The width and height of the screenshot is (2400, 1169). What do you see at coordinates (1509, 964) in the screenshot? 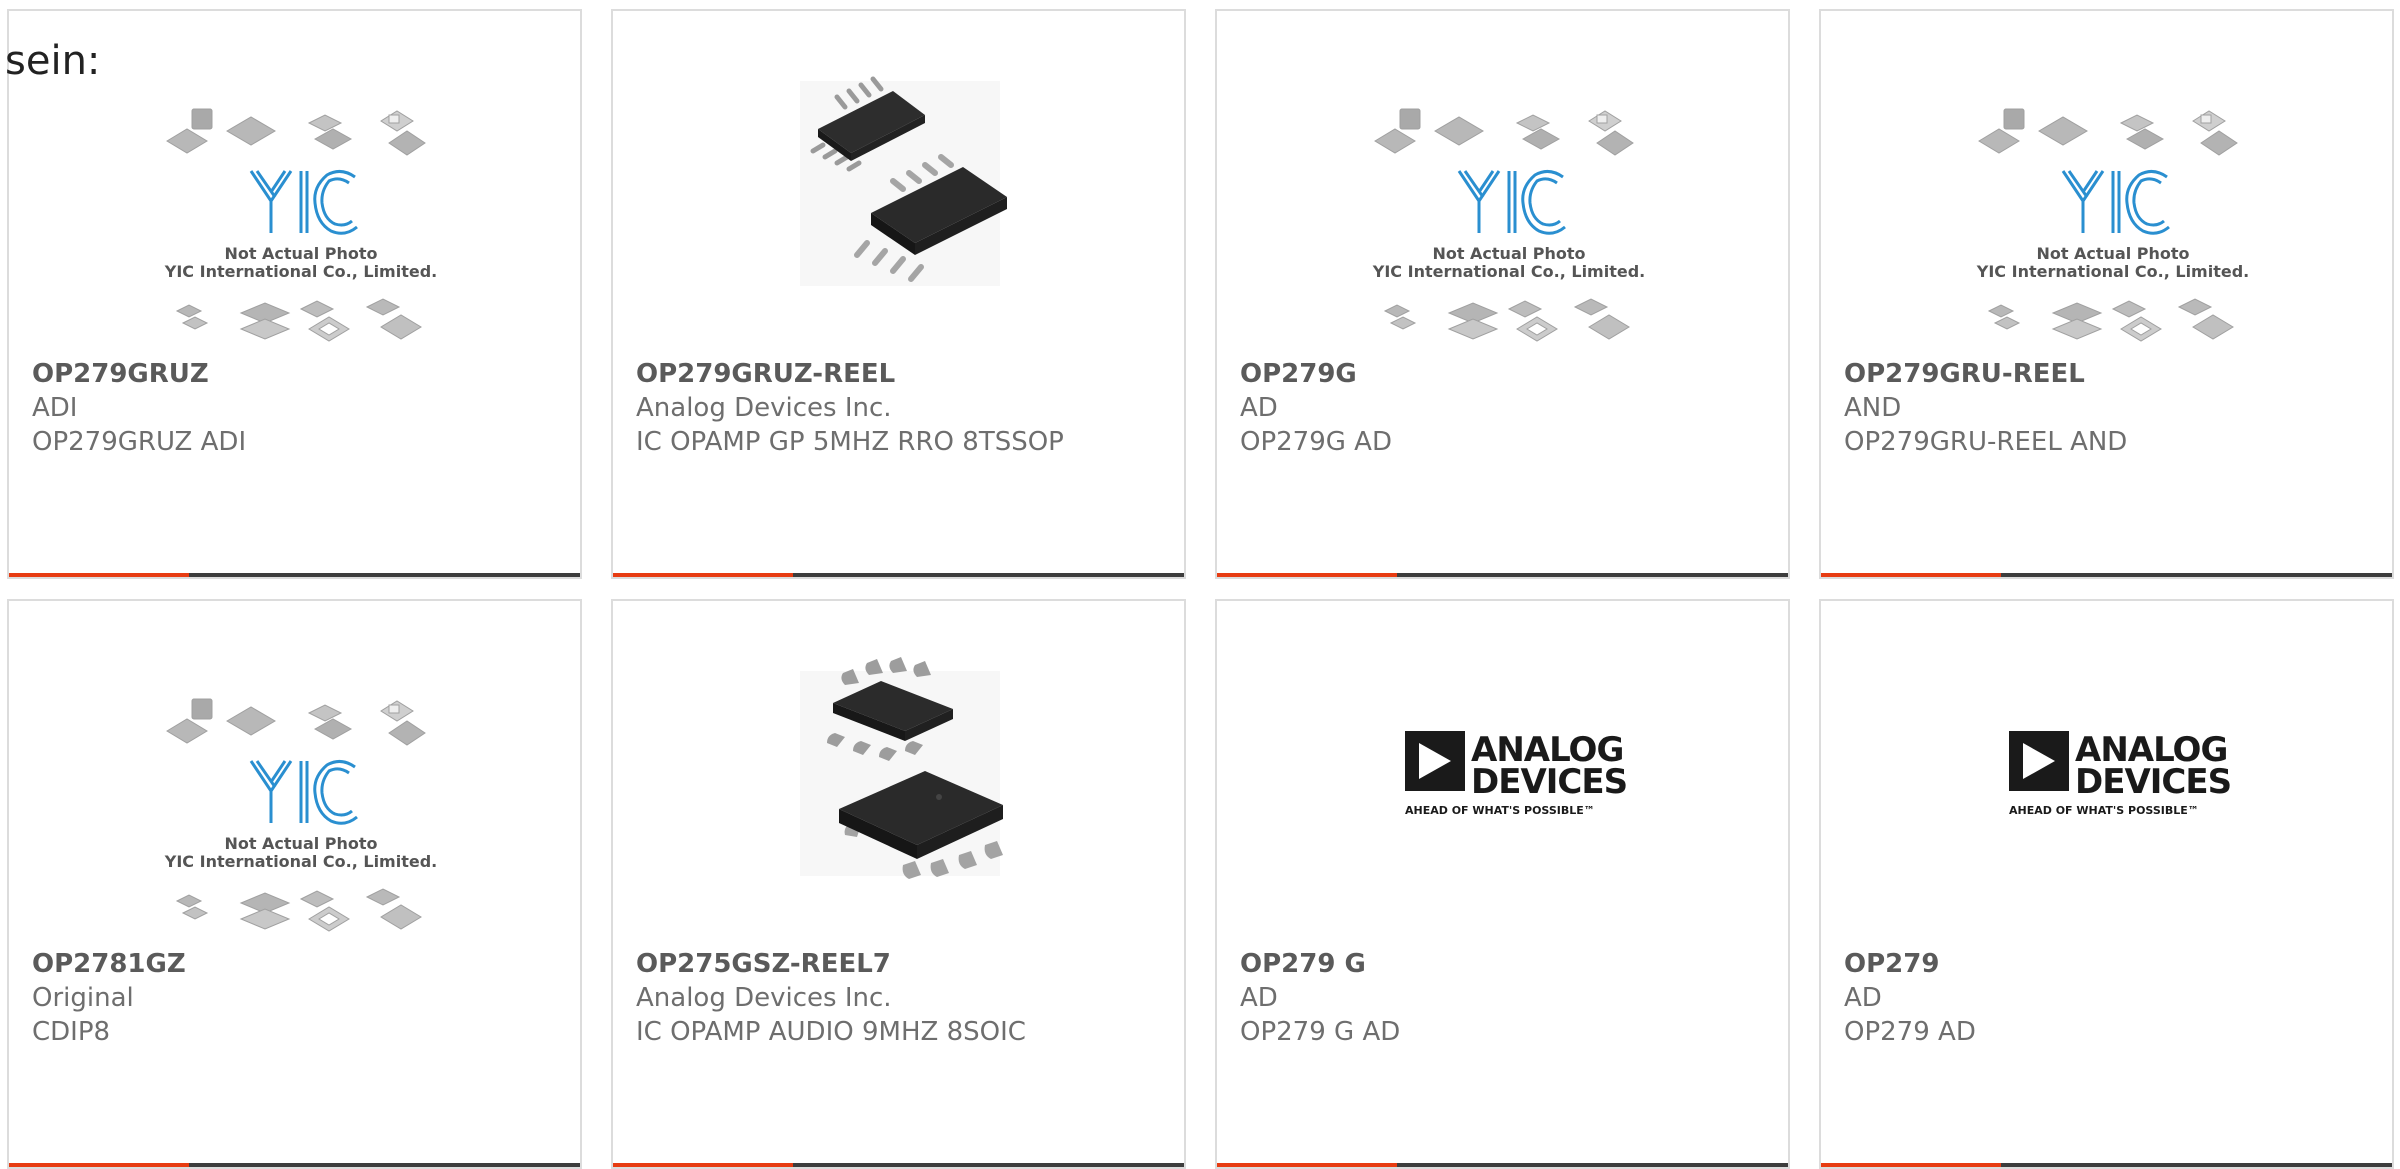
I see `product-part-number: OP279 G` at bounding box center [1509, 964].